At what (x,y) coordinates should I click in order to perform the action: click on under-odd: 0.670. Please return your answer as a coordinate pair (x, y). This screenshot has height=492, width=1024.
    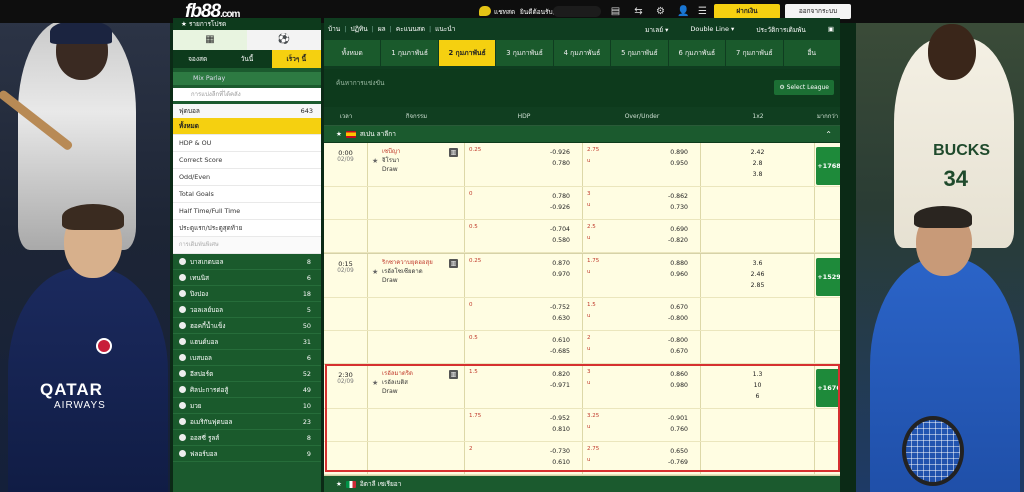
    Looking at the image, I should click on (641, 351).